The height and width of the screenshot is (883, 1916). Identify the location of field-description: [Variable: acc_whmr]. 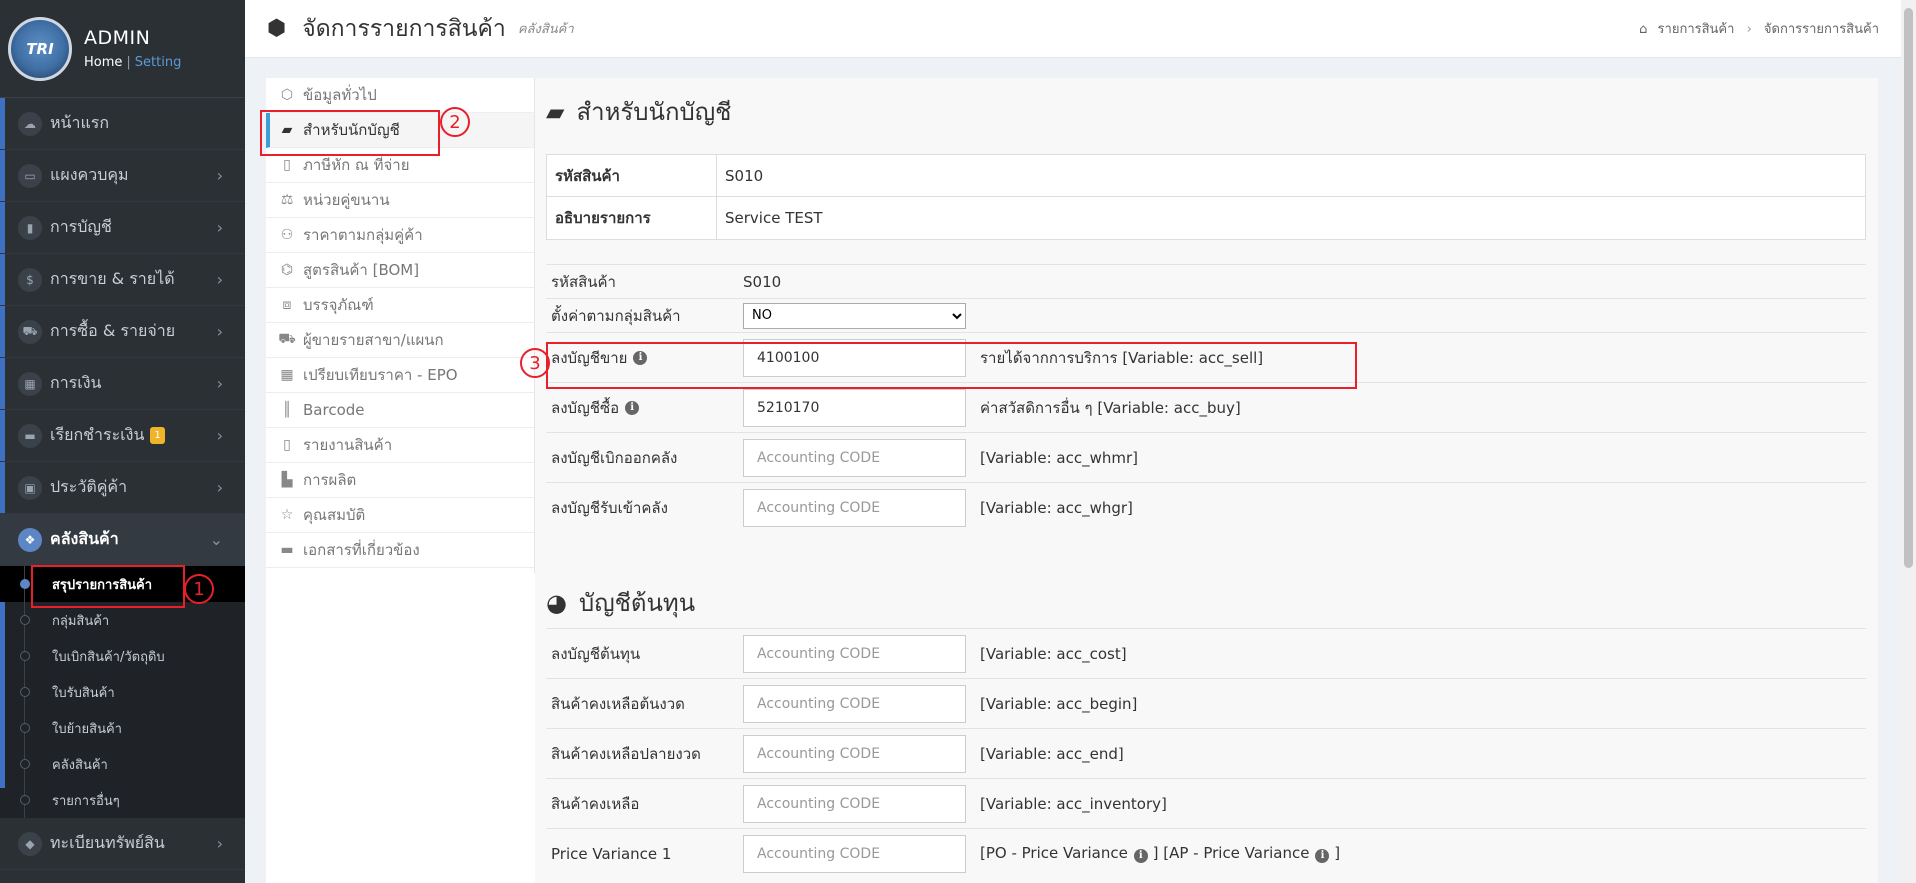
(1059, 457).